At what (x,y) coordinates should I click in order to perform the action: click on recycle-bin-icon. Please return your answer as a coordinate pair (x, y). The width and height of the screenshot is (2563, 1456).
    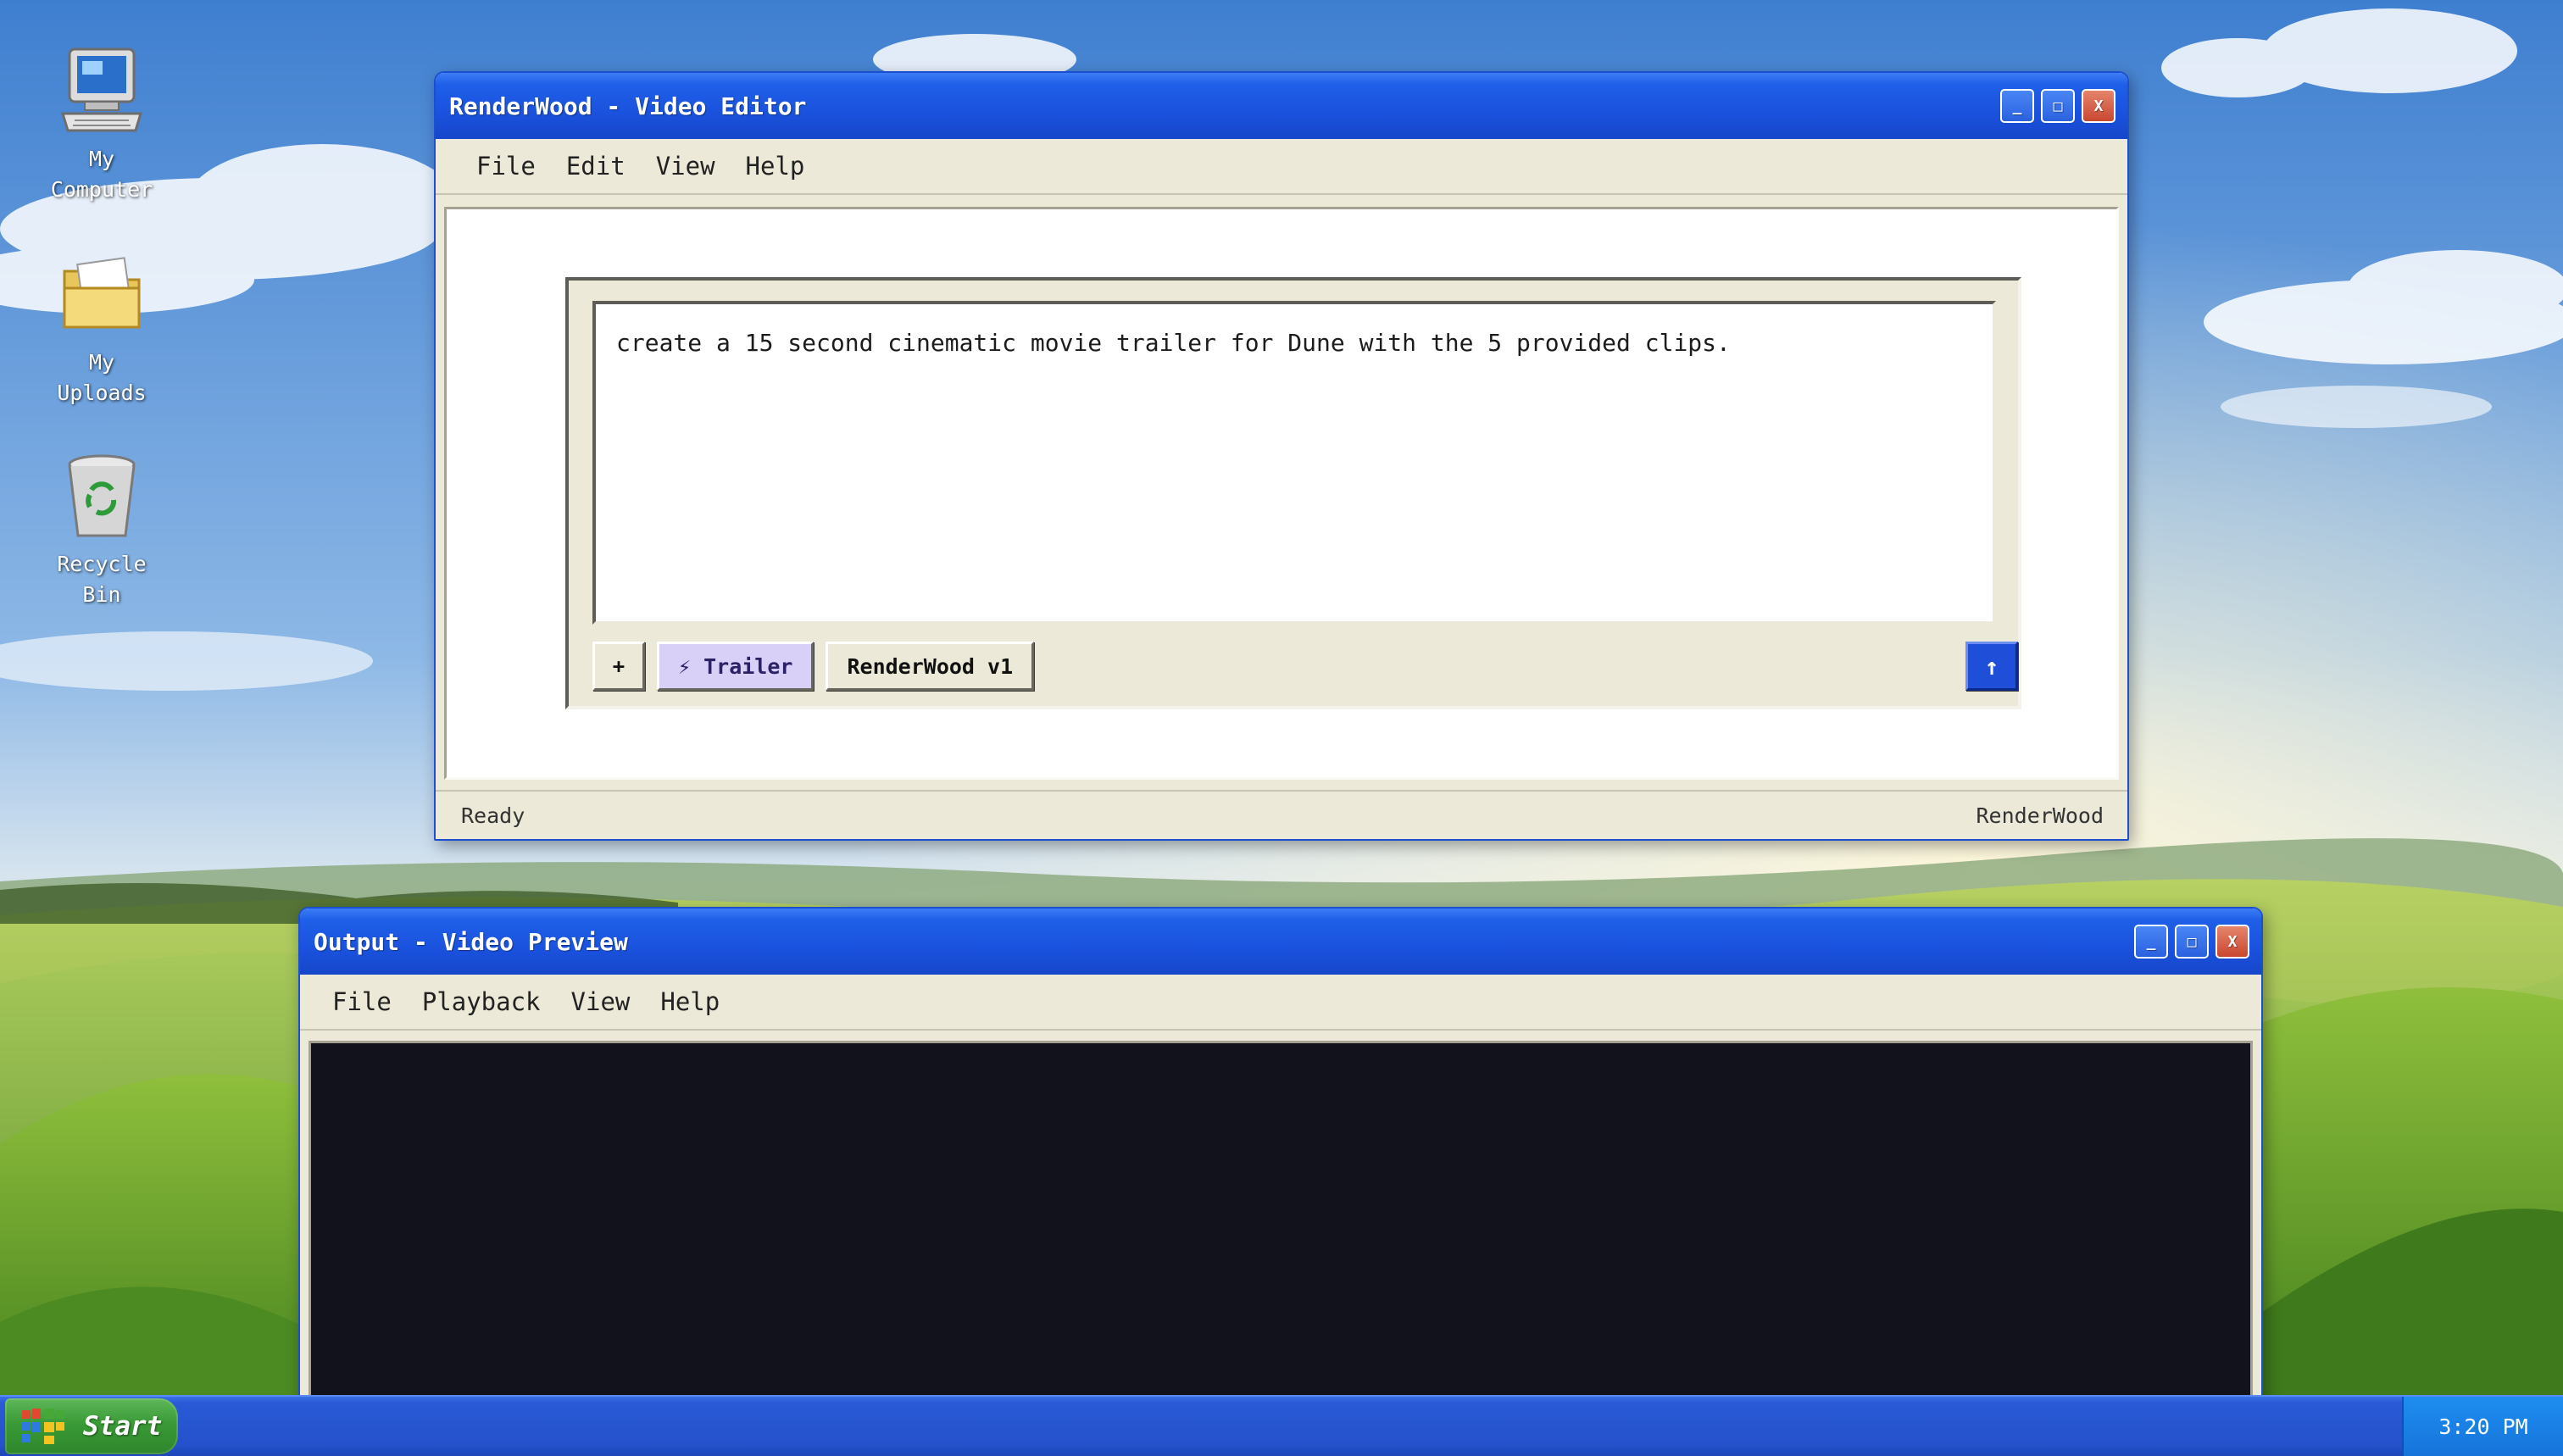
    Looking at the image, I should click on (102, 496).